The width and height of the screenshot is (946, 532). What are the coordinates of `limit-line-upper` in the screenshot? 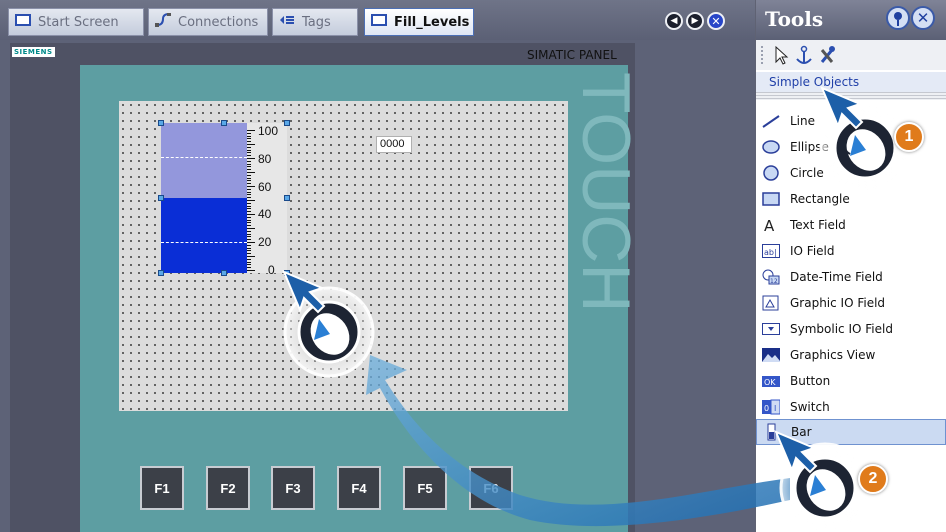 It's located at (204, 157).